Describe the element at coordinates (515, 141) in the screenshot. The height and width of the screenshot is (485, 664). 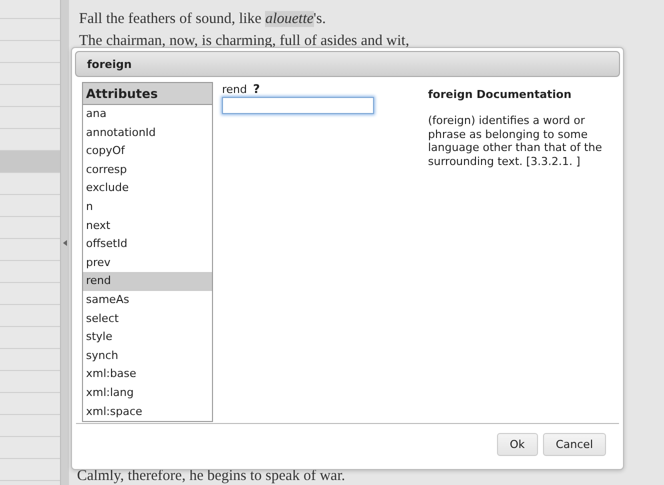
I see `documentation-text: (foreign) identifies a word or phrase as belonging to some language other than that of the surrounding text. [3.3.2.1. ]` at that location.